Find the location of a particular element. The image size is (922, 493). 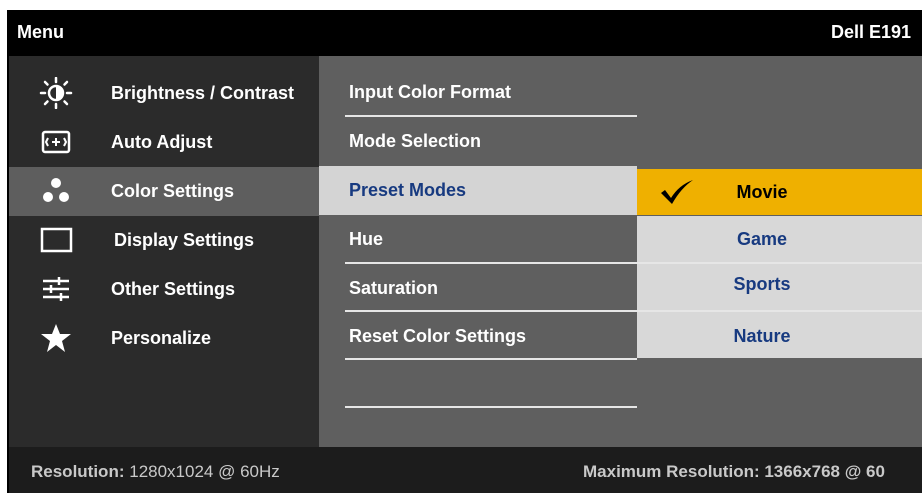

menu-item-label: Auto Adjust is located at coordinates (162, 142).